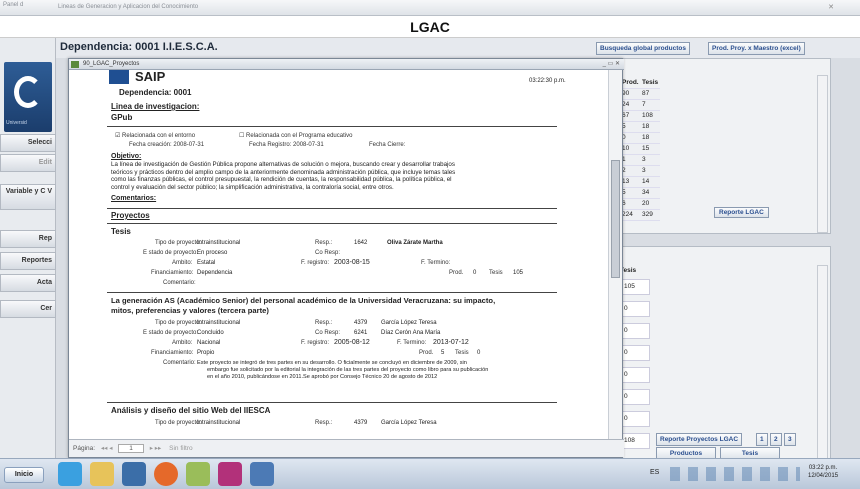  Describe the element at coordinates (776, 439) in the screenshot. I see `page-2-button: 2` at that location.